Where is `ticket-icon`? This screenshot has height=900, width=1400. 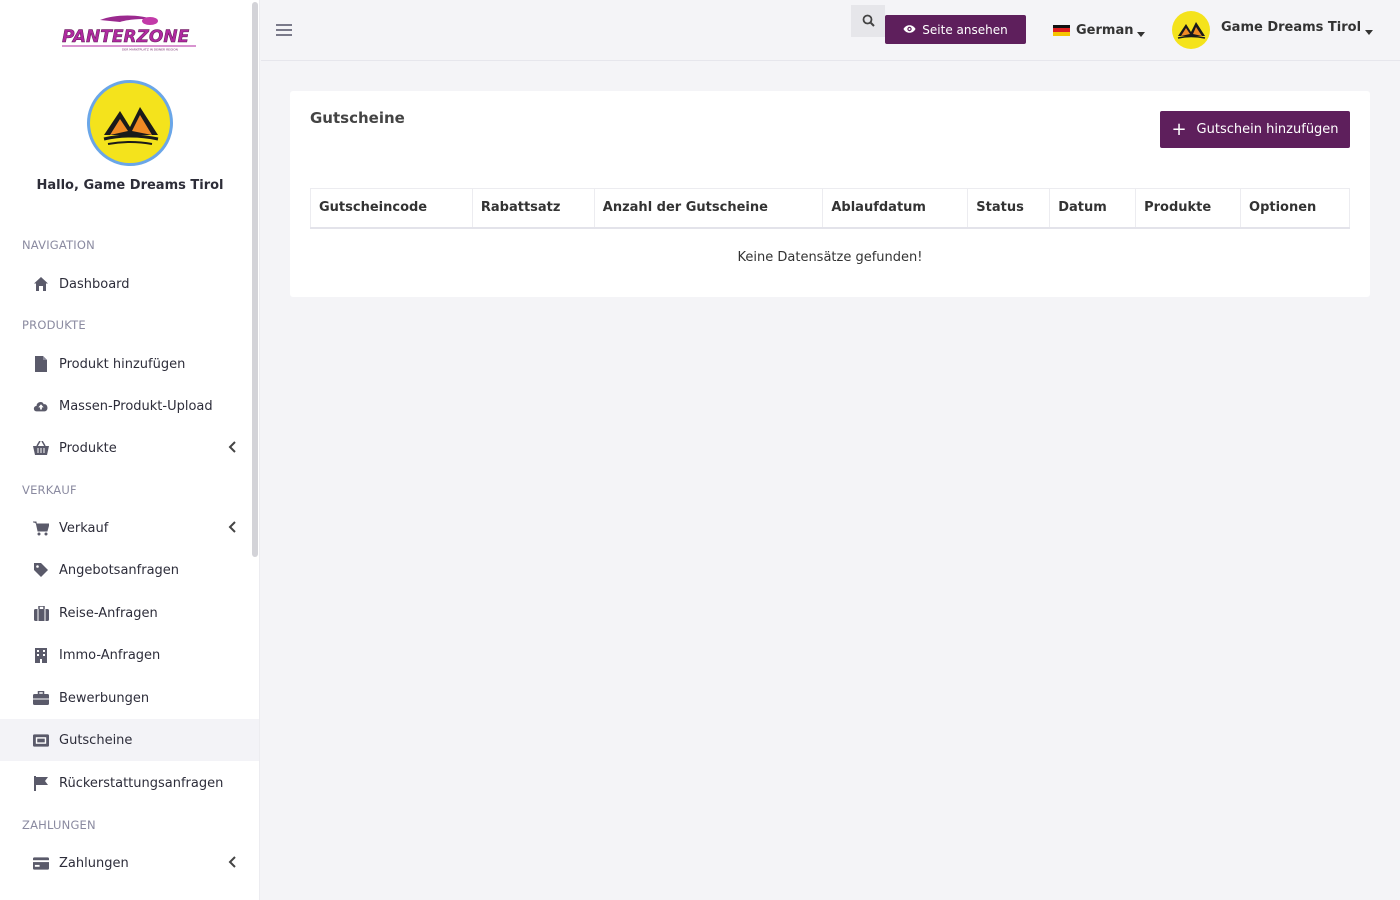
ticket-icon is located at coordinates (41, 740).